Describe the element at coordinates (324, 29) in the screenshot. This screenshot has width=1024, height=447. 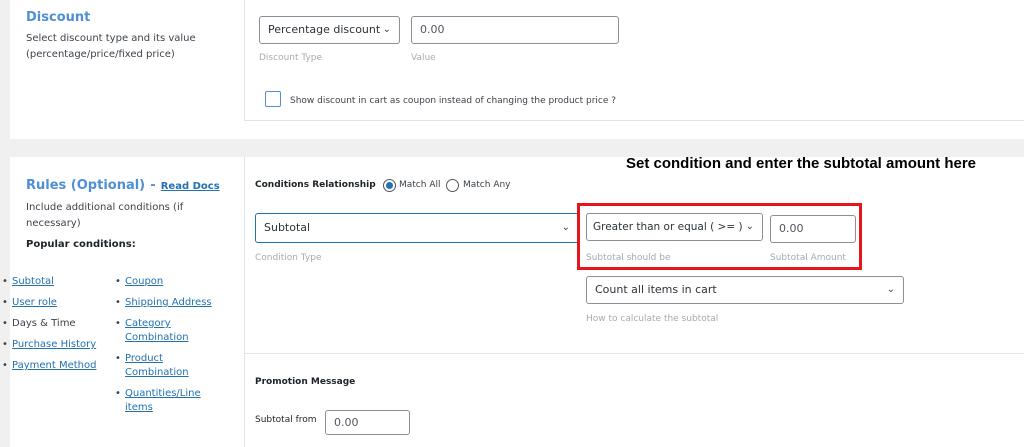
I see `discount-type-value: Percentage discount` at that location.